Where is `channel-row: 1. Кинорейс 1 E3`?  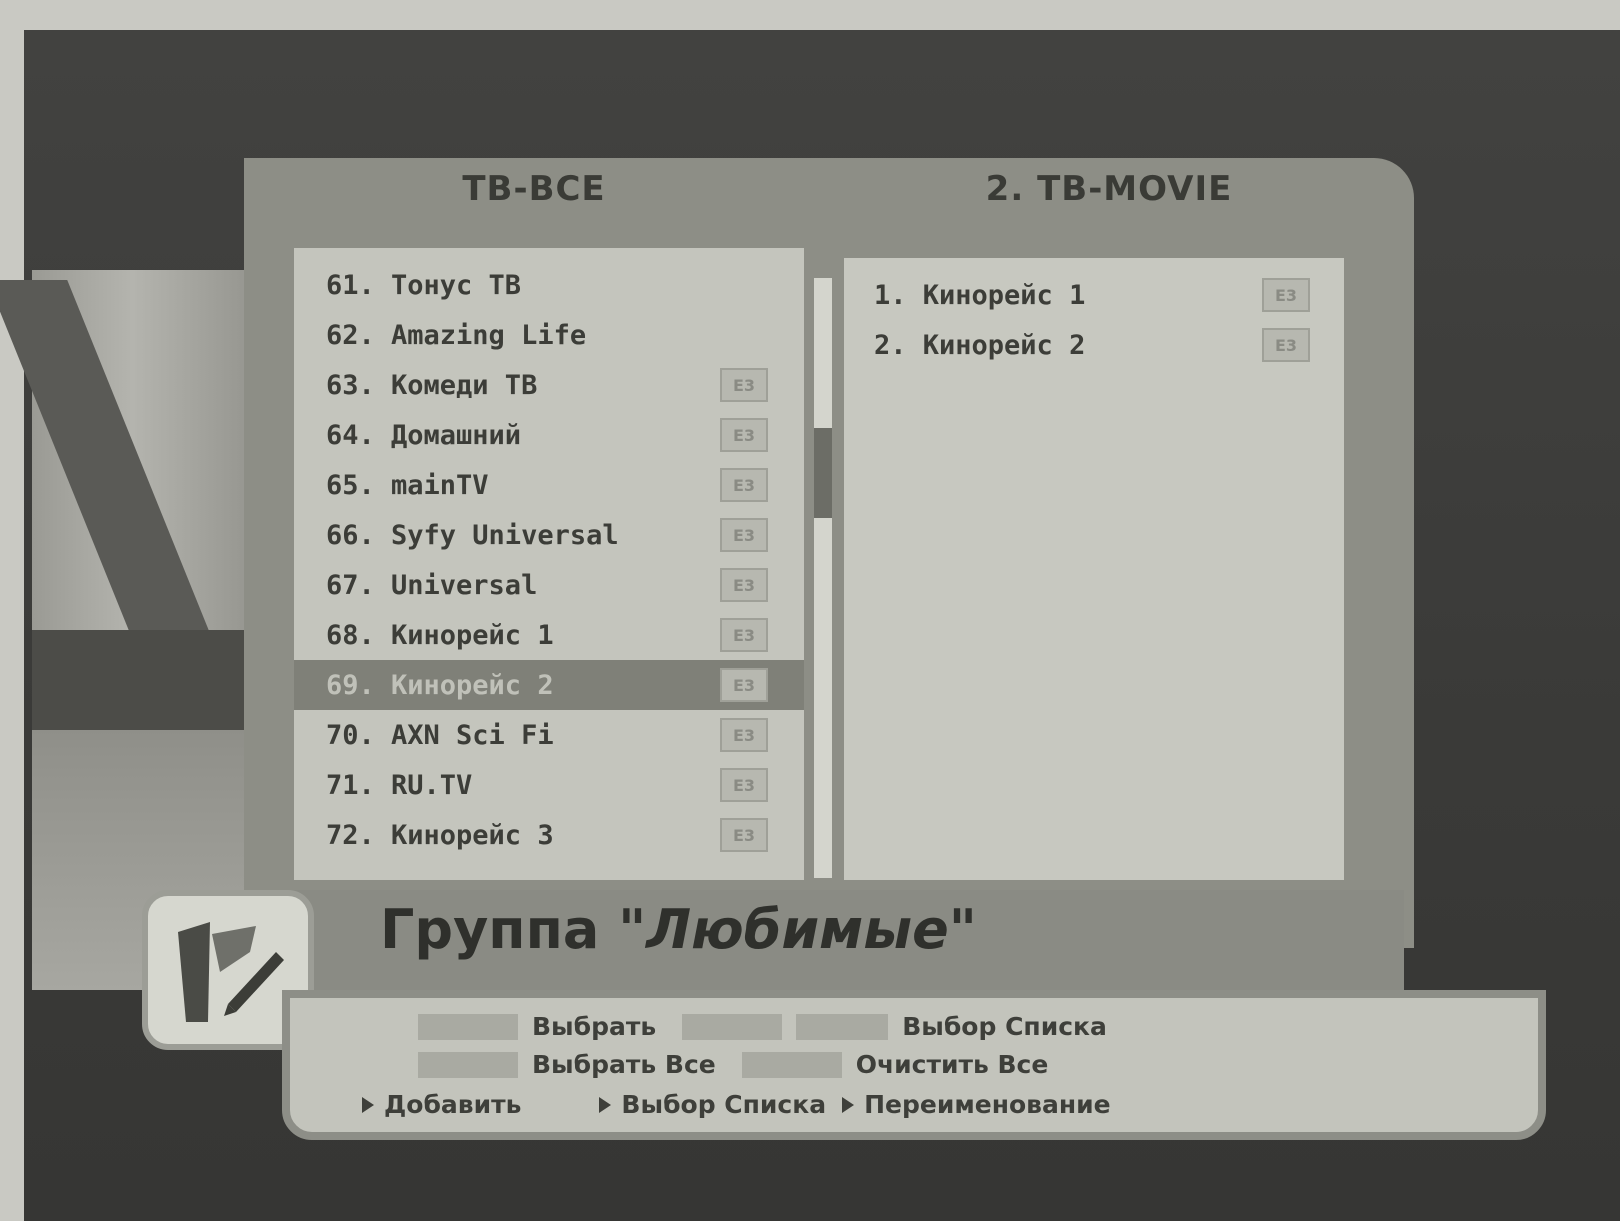
channel-row: 1. Кинорейс 1 E3 is located at coordinates (1094, 295).